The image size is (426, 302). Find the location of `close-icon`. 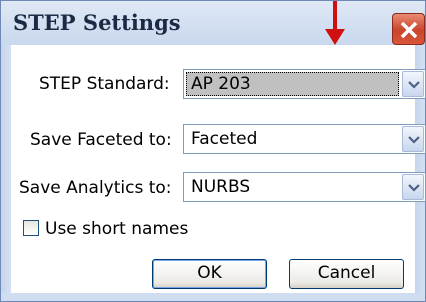

close-icon is located at coordinates (409, 30).